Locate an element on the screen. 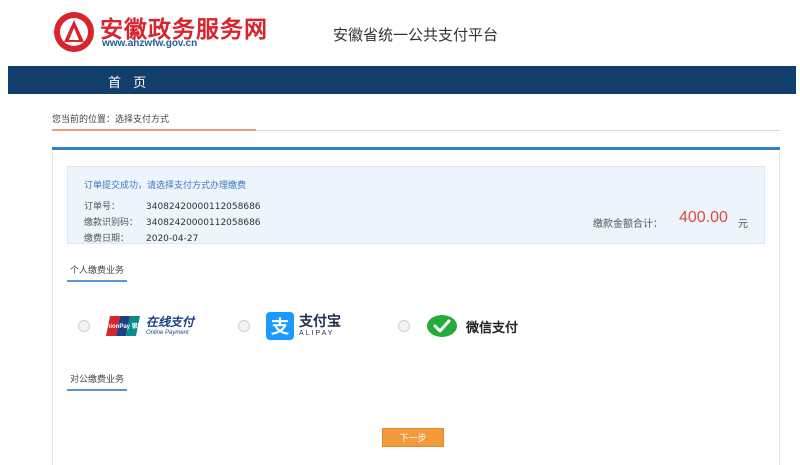 The image size is (800, 465). brand-url: www.ahzwfw.gov.cn is located at coordinates (150, 43).